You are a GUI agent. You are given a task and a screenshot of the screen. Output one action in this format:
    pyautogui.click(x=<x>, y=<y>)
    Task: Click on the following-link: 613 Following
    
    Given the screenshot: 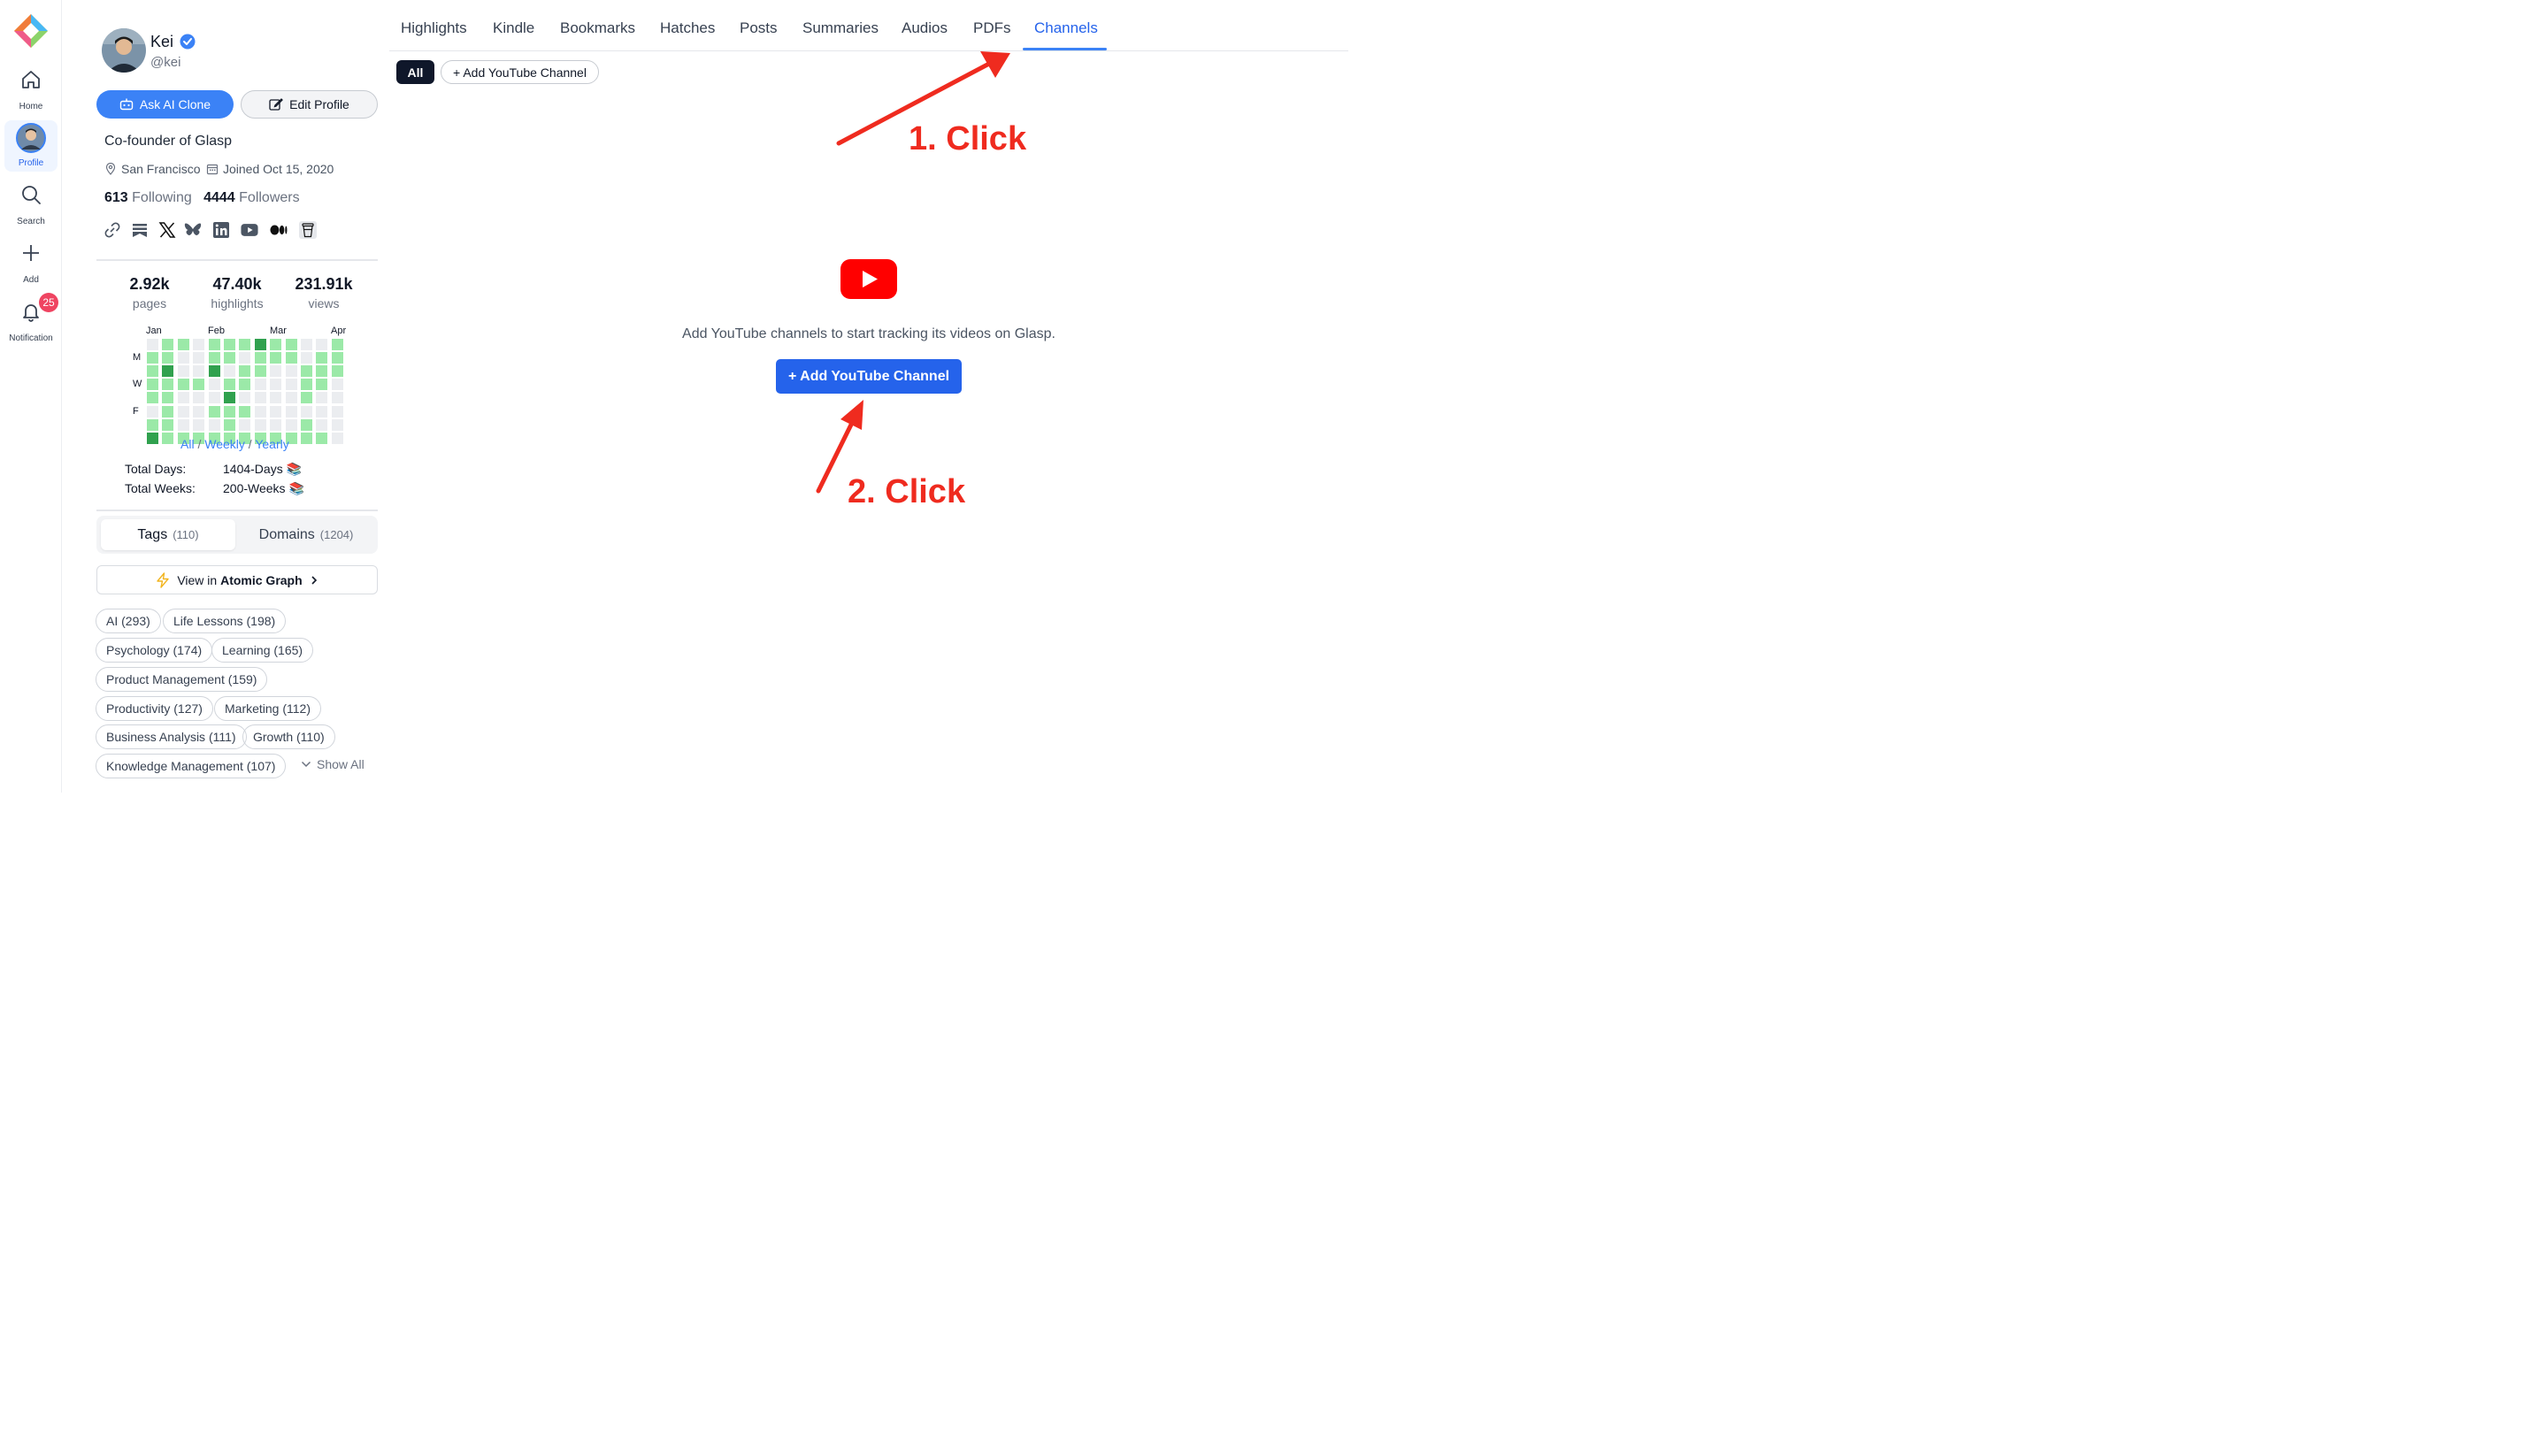 What is the action you would take?
    pyautogui.click(x=148, y=197)
    